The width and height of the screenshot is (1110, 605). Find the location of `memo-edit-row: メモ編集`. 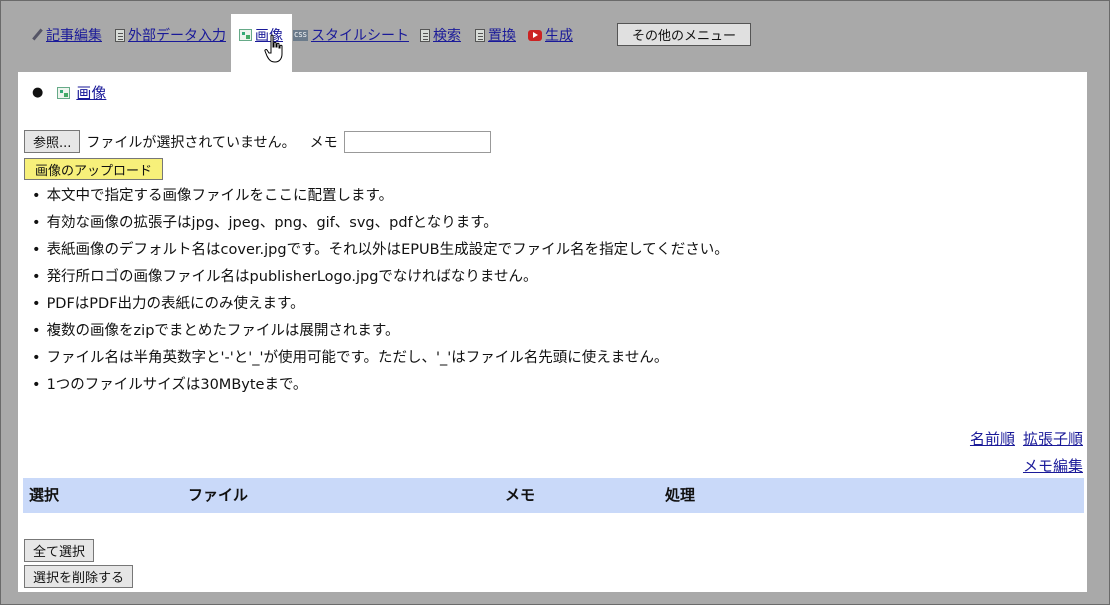

memo-edit-row: メモ編集 is located at coordinates (1053, 465).